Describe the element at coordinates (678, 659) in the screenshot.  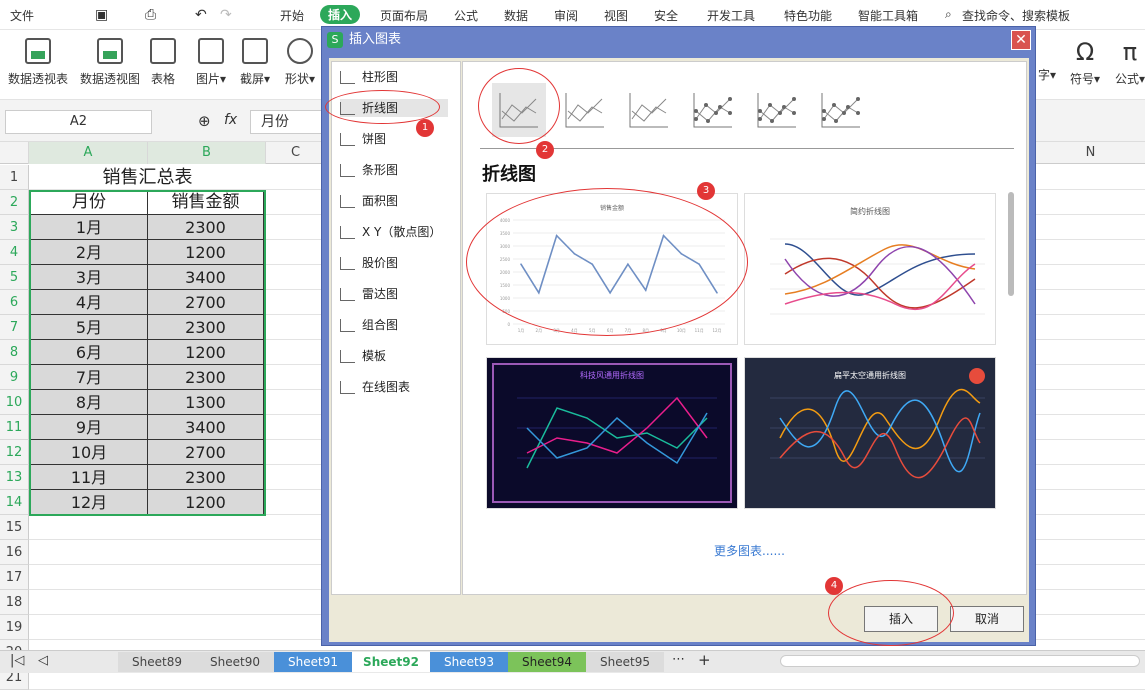
I see `more-sheets-icon: ⋯` at that location.